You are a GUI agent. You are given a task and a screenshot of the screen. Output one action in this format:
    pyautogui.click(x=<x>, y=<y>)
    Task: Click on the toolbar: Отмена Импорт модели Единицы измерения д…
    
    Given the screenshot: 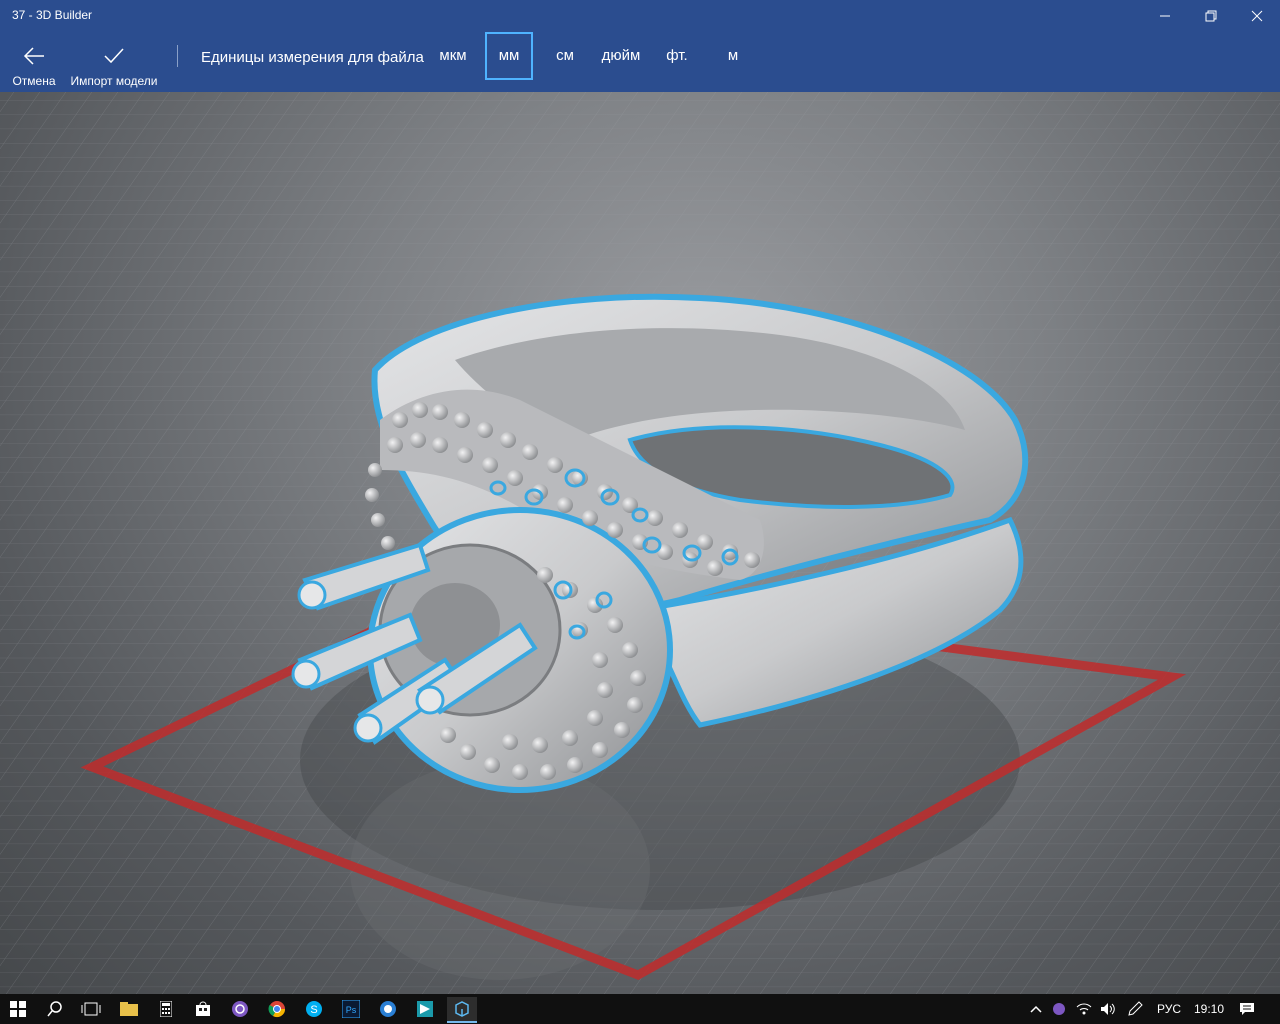 What is the action you would take?
    pyautogui.click(x=640, y=62)
    